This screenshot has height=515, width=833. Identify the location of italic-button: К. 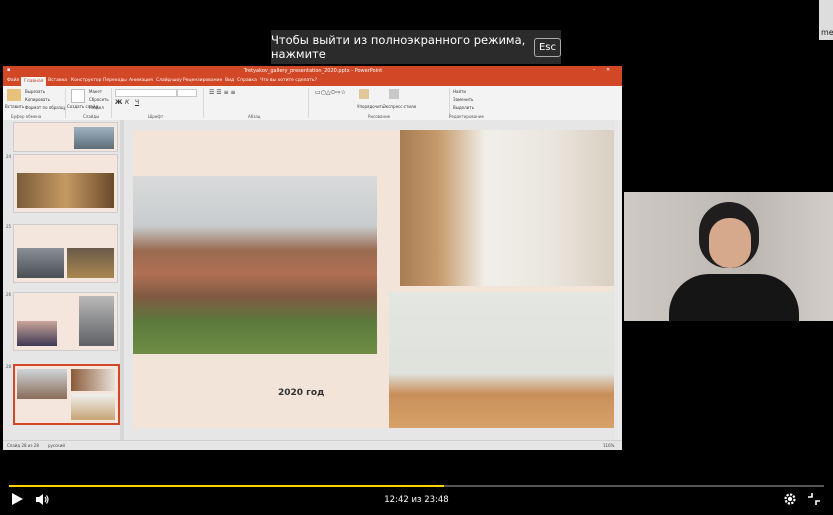
(127, 102).